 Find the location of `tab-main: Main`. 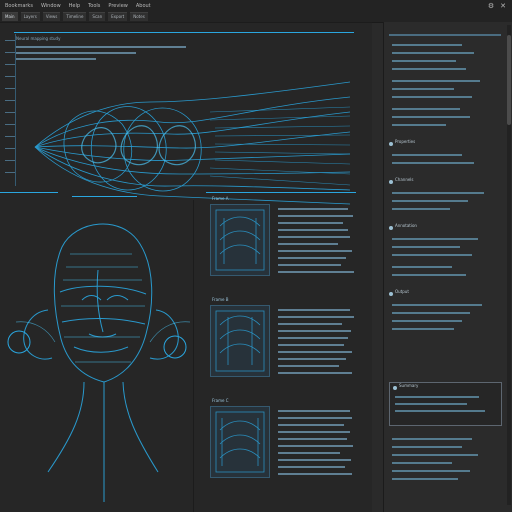

tab-main: Main is located at coordinates (10, 16).